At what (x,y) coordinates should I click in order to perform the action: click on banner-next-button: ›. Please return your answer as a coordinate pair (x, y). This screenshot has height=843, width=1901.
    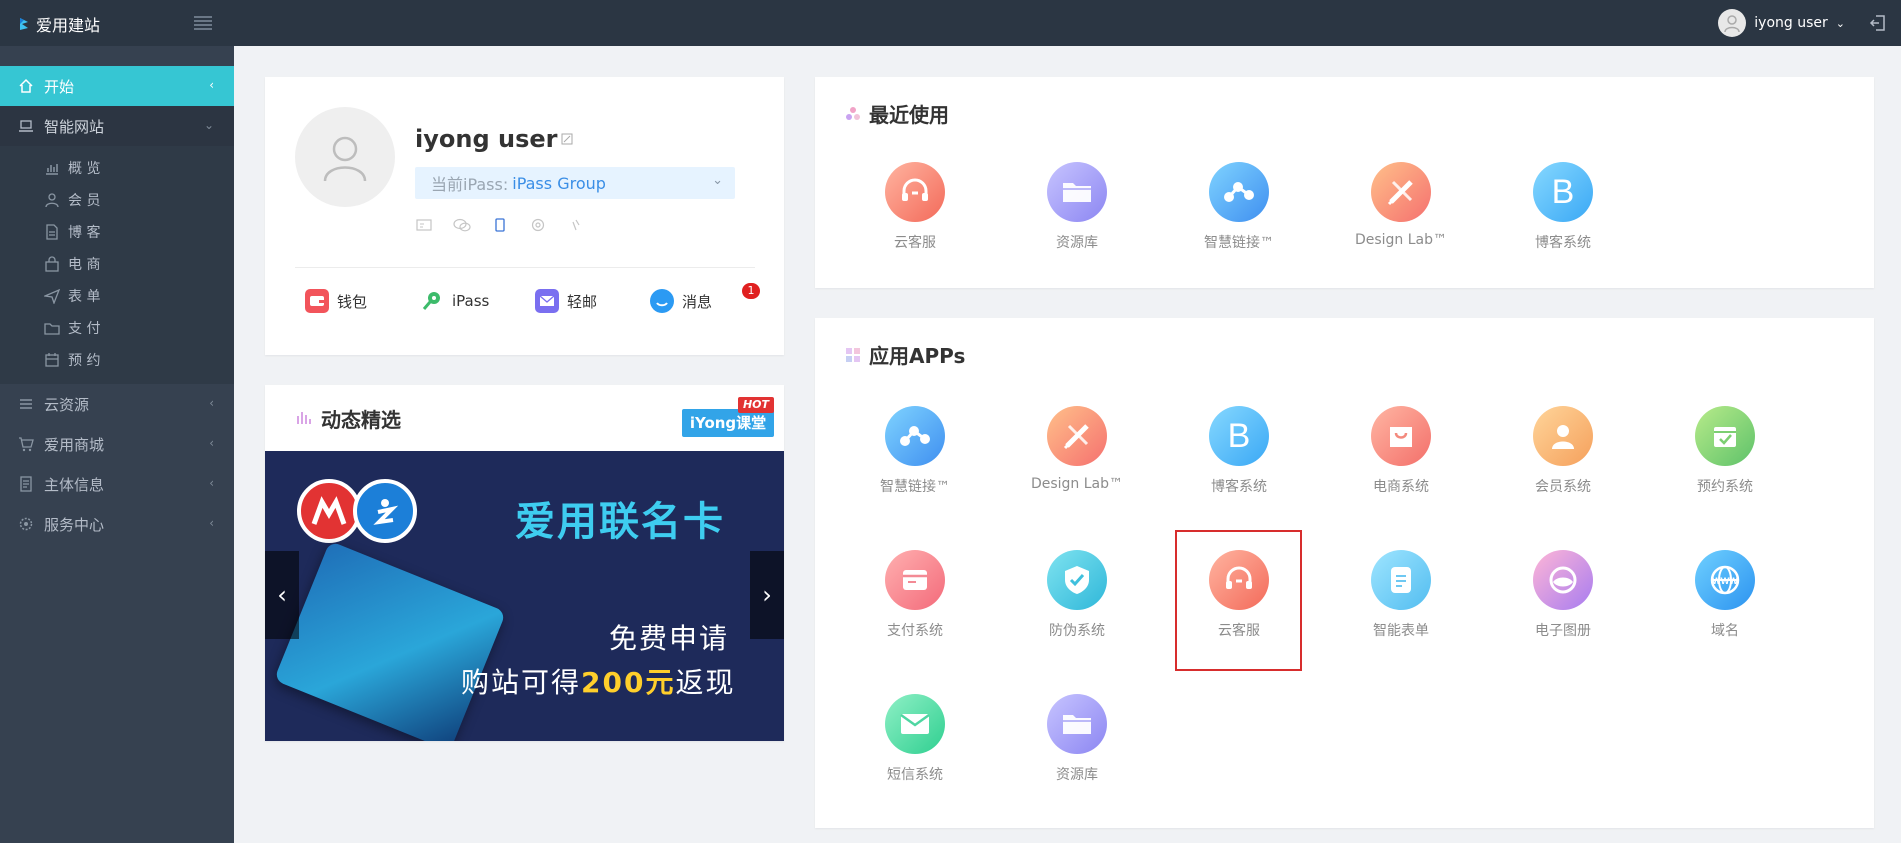
    Looking at the image, I should click on (767, 595).